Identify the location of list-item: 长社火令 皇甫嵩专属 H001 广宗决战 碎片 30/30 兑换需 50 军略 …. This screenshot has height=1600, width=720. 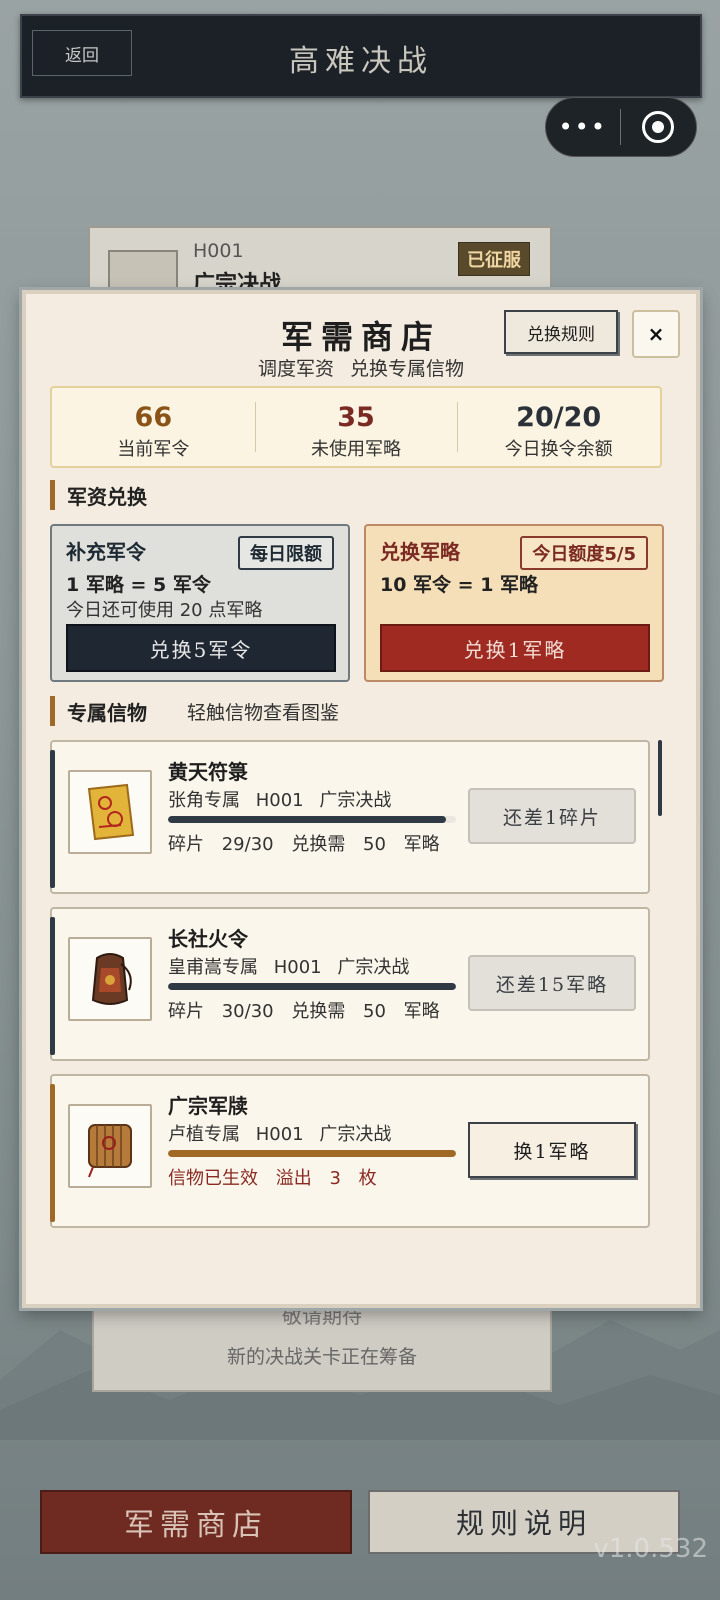
(350, 984).